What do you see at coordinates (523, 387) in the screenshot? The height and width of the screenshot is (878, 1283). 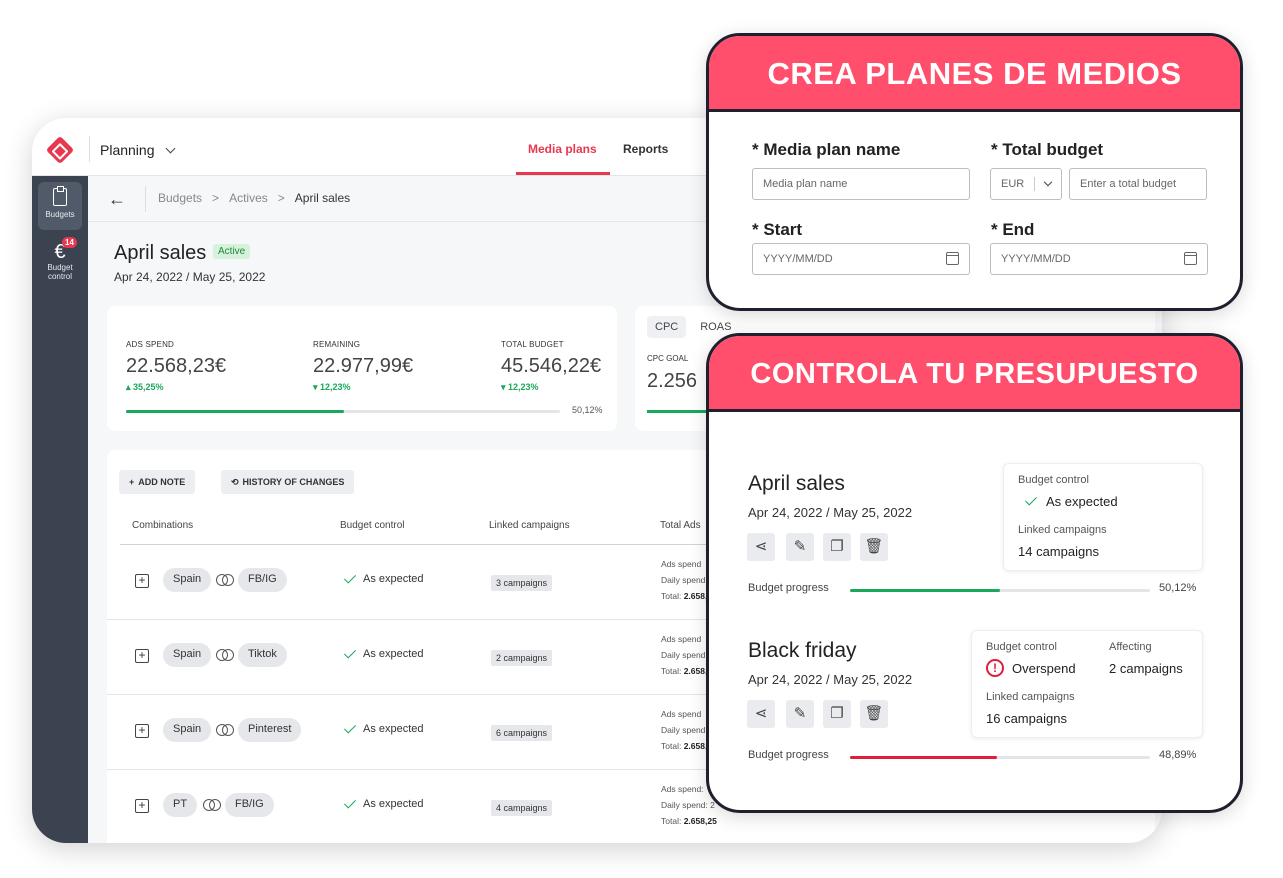 I see `metric-change-value: 12,23%` at bounding box center [523, 387].